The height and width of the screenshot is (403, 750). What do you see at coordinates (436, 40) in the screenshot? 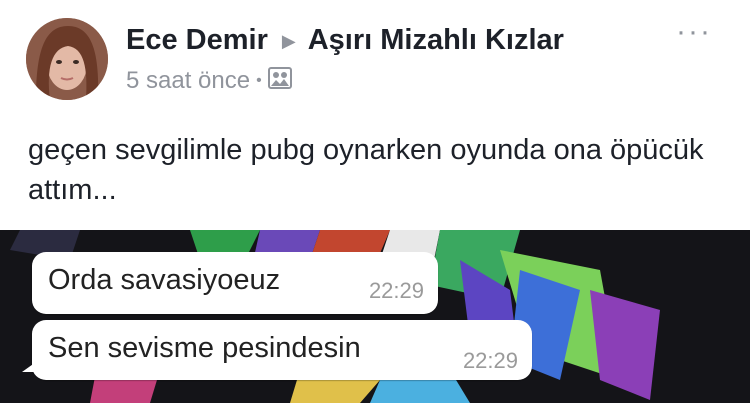
I see `group-name: Aşırı Mizahlı Kızlar` at bounding box center [436, 40].